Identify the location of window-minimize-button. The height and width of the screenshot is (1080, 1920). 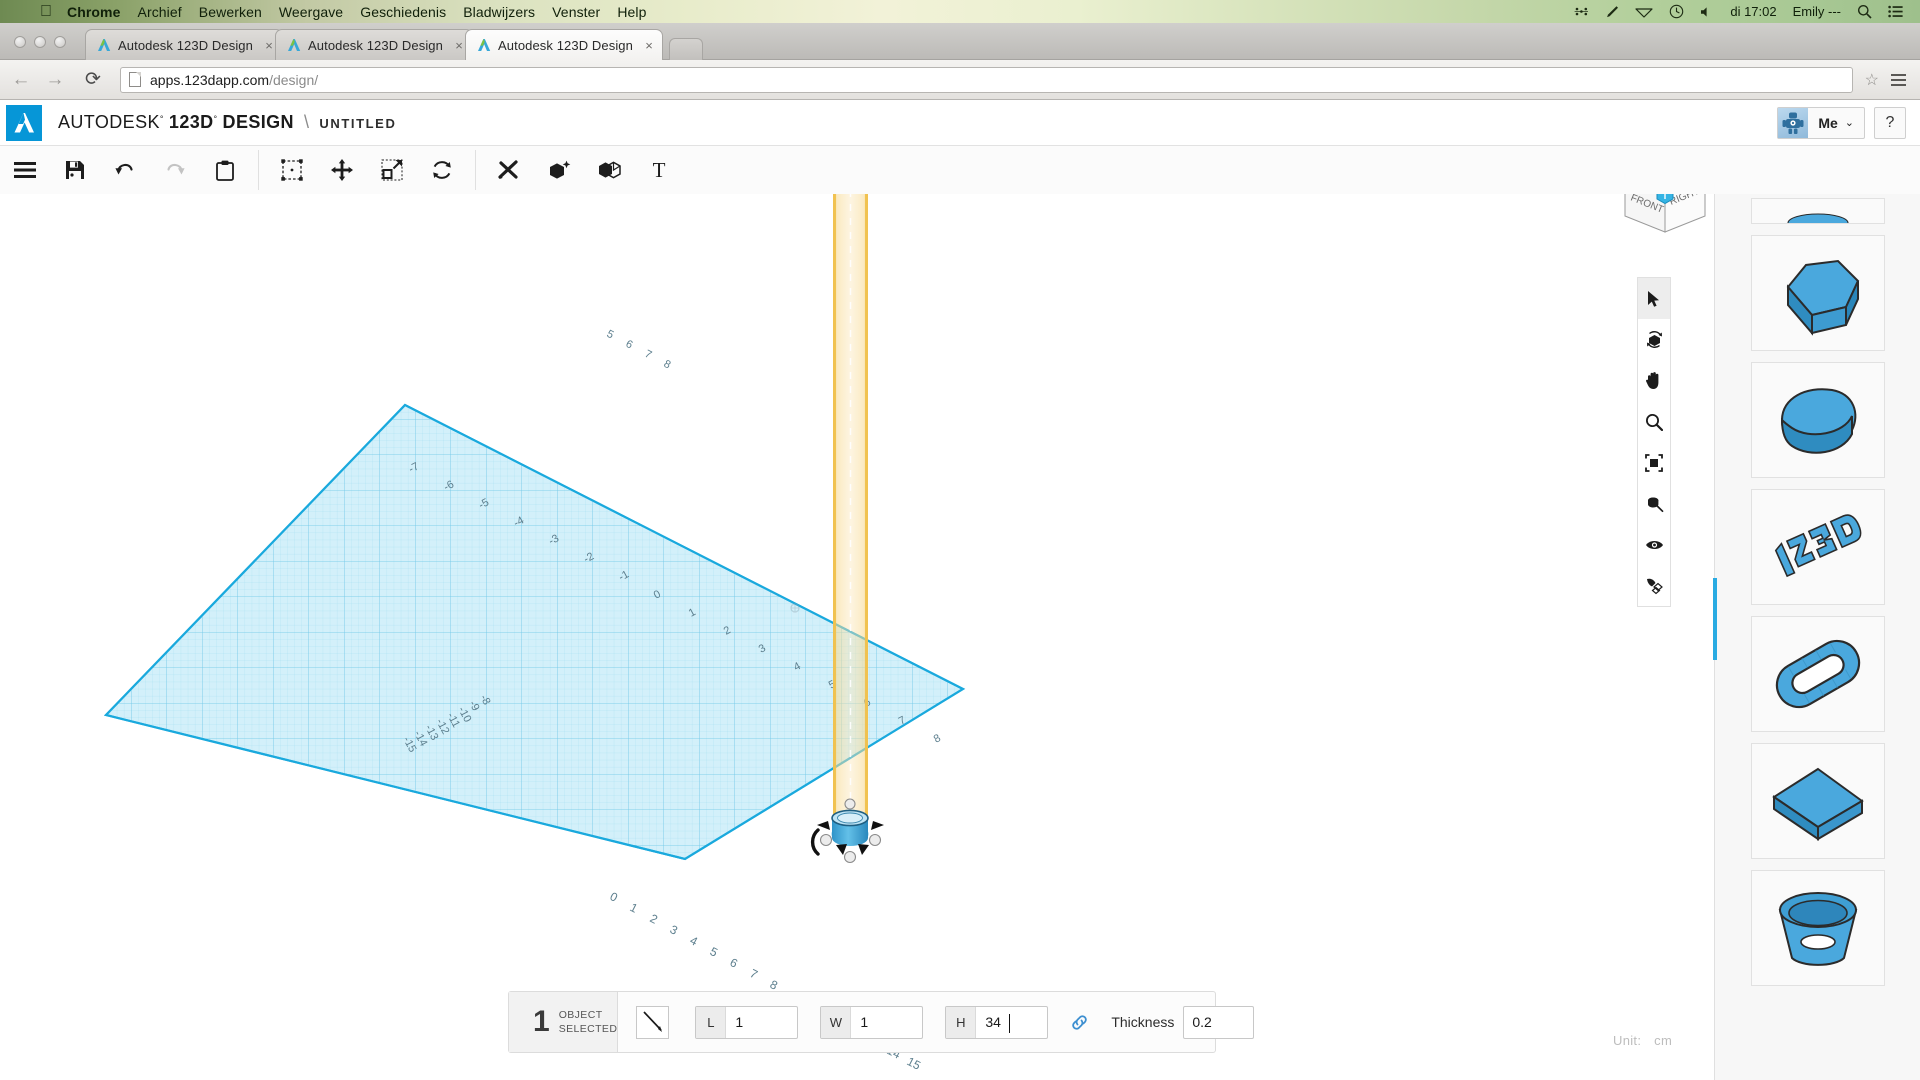
(40, 42).